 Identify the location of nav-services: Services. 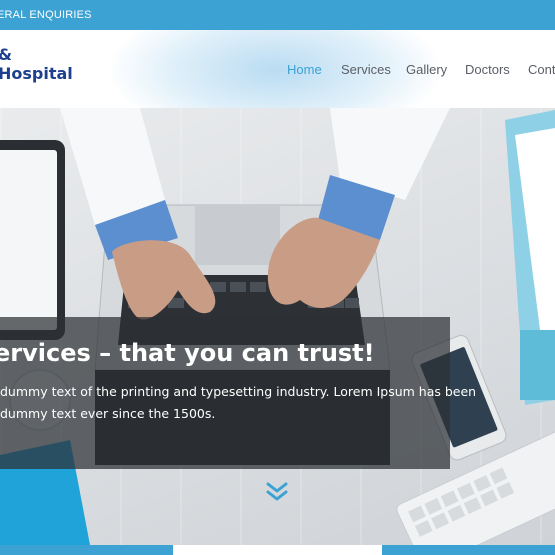
(366, 69).